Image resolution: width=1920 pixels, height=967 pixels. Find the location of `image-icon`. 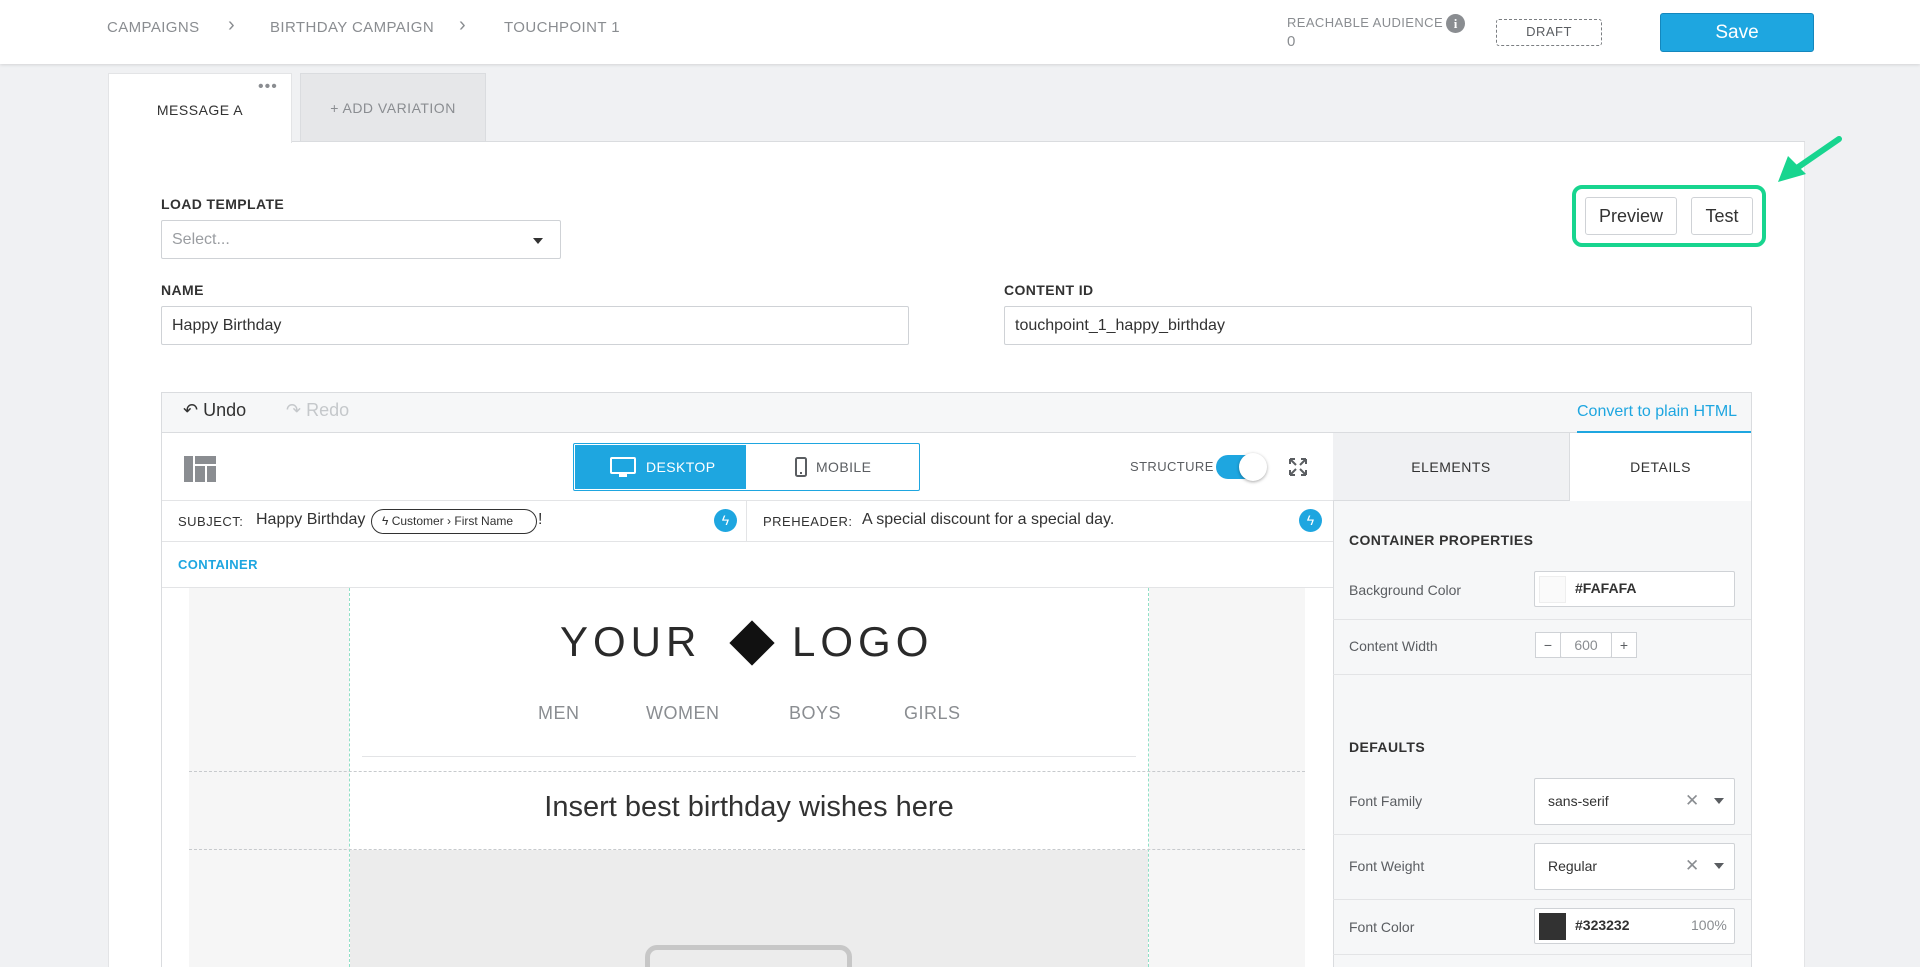

image-icon is located at coordinates (748, 956).